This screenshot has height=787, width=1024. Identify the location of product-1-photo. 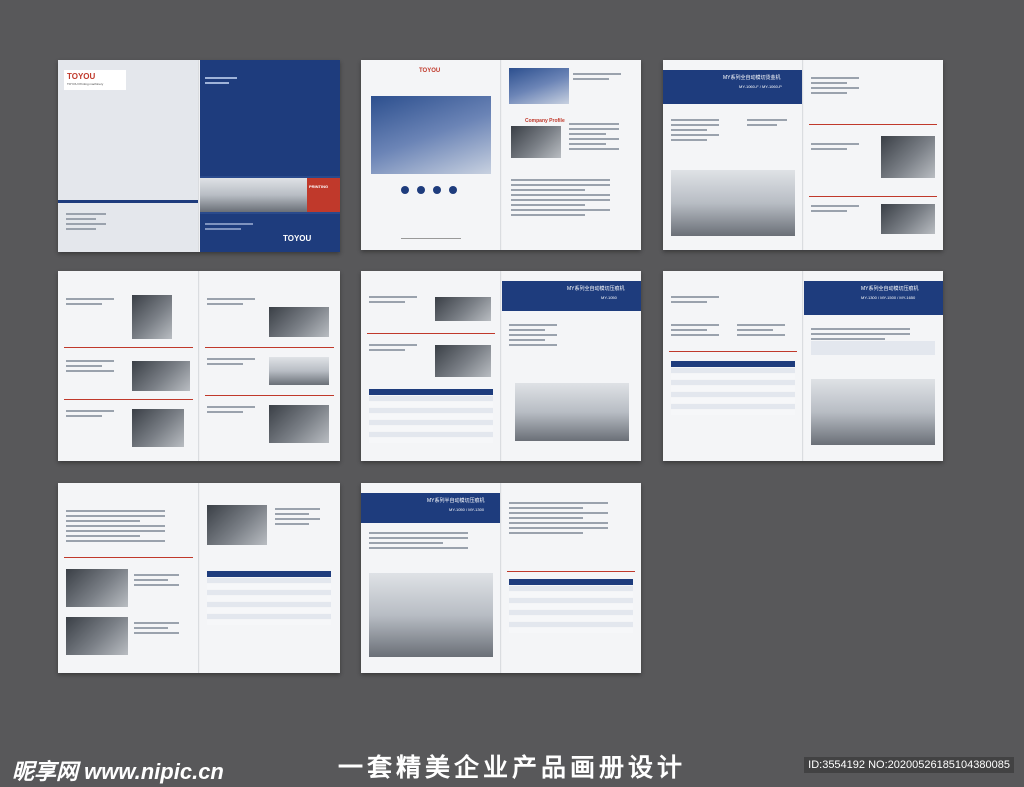
(733, 203).